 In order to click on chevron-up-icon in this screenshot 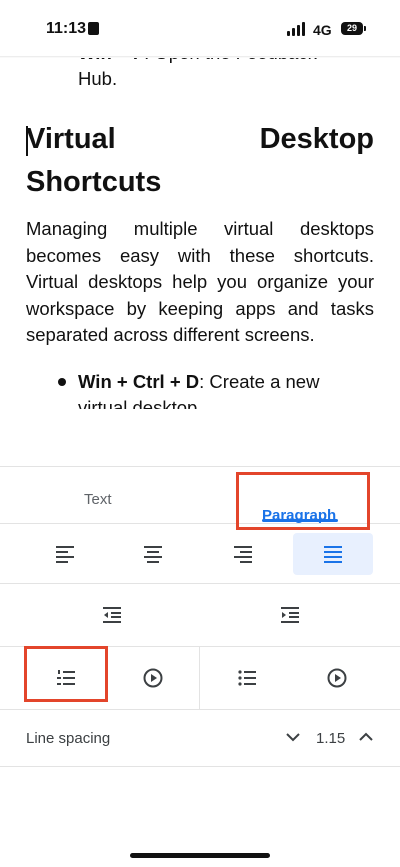, I will do `click(366, 737)`.